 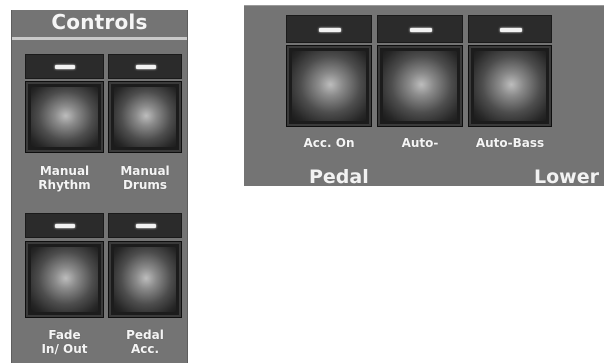 I want to click on pedal-acc-pad-face, so click(x=145, y=279).